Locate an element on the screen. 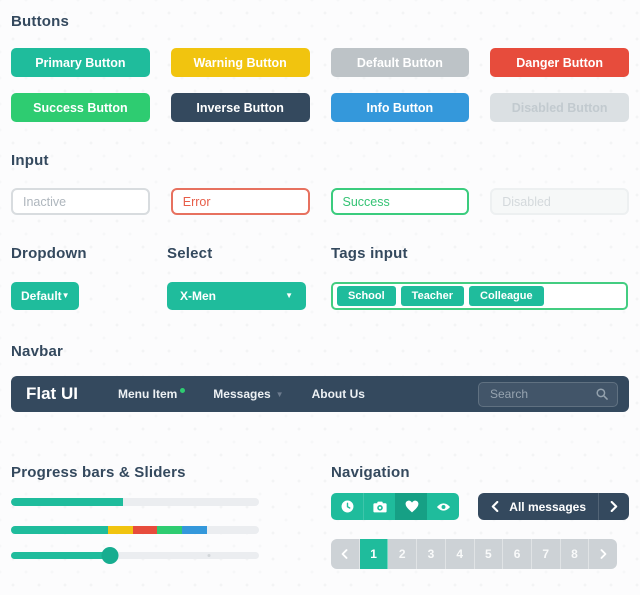 This screenshot has height=595, width=640. clock-button is located at coordinates (347, 506).